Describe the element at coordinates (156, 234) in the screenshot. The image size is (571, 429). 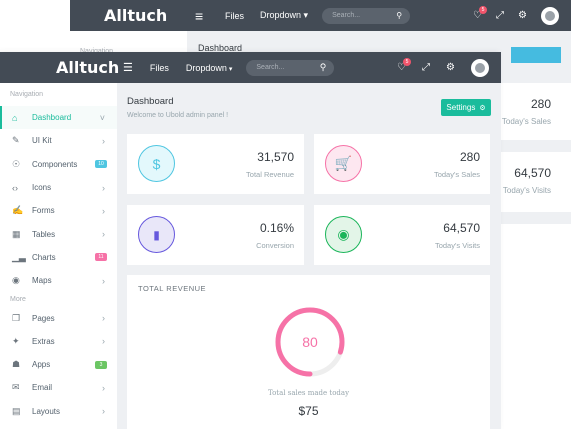
I see `bar-chart-icon: ▮` at that location.